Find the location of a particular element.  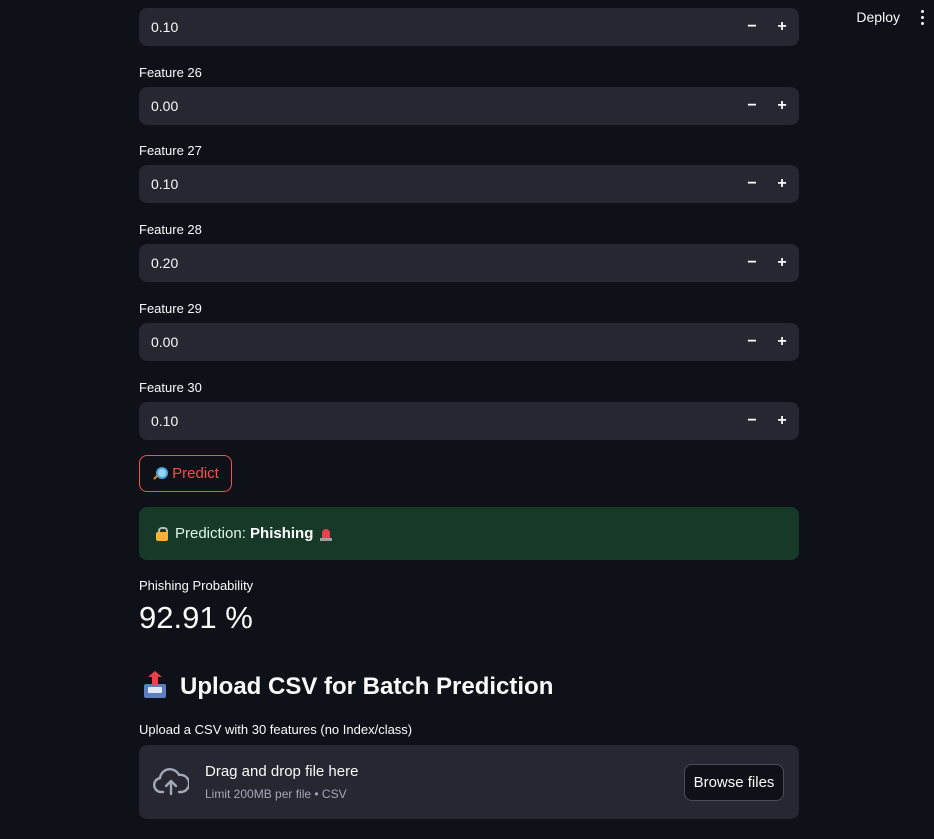

prediction-prefix: Prediction: is located at coordinates (213, 533).